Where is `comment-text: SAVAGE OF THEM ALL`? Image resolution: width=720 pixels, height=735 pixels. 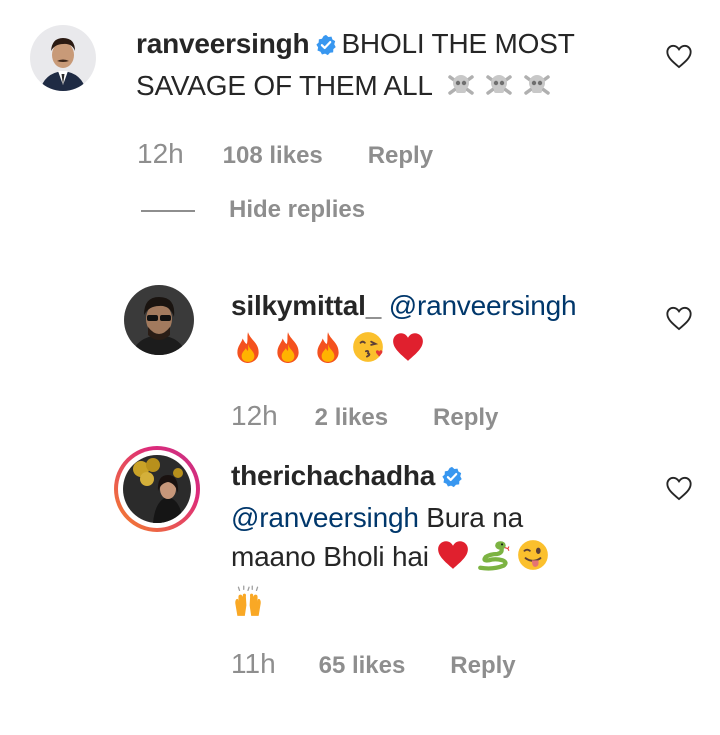
comment-text: SAVAGE OF THEM ALL is located at coordinates (284, 85).